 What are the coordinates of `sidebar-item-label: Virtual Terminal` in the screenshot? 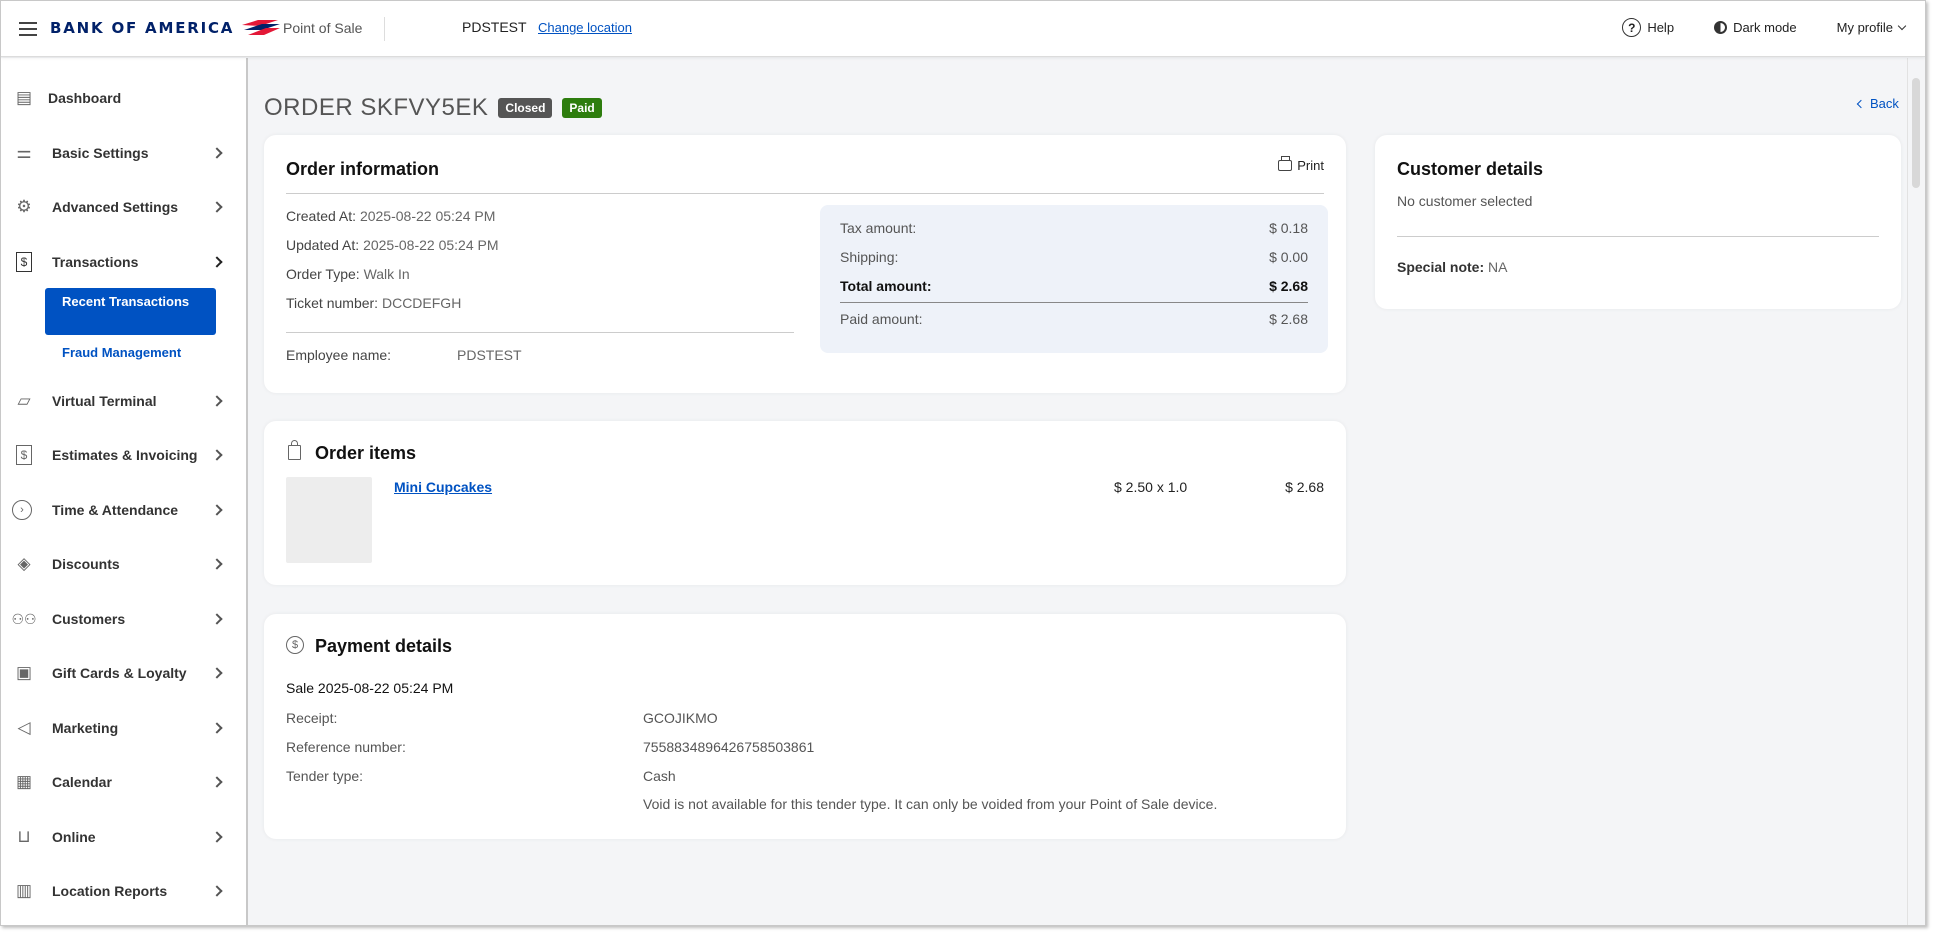 It's located at (104, 401).